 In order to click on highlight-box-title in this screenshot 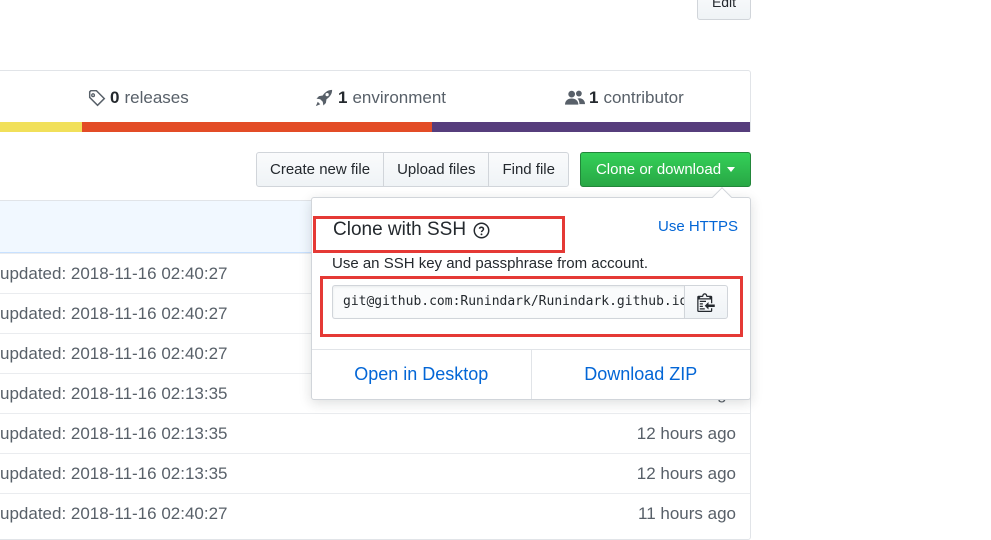, I will do `click(439, 234)`.